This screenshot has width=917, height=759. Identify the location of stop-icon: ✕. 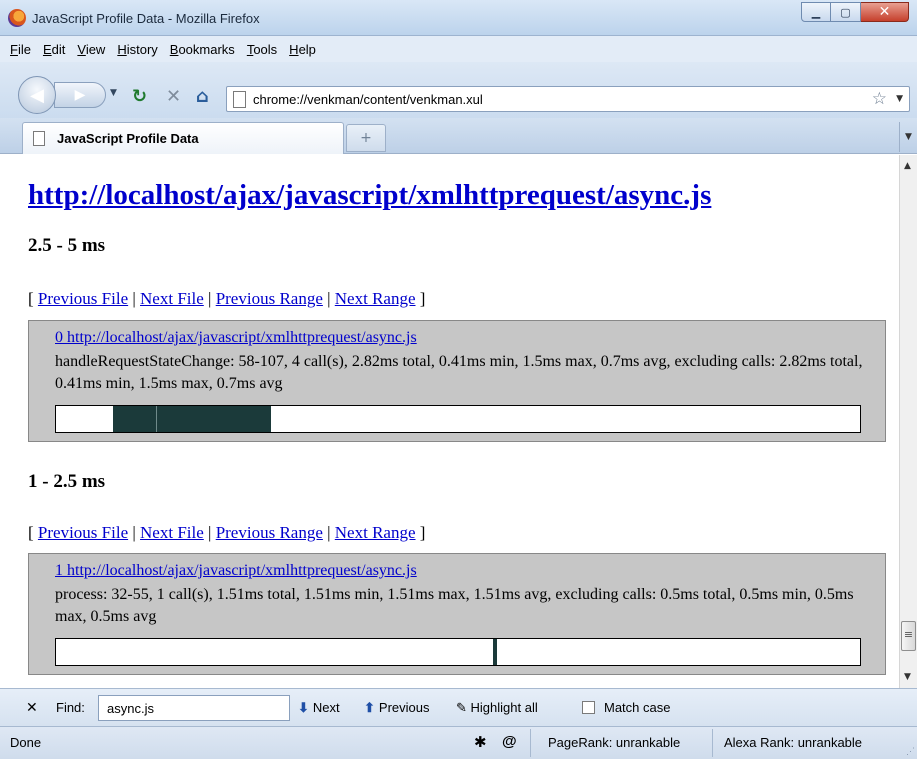
(173, 96).